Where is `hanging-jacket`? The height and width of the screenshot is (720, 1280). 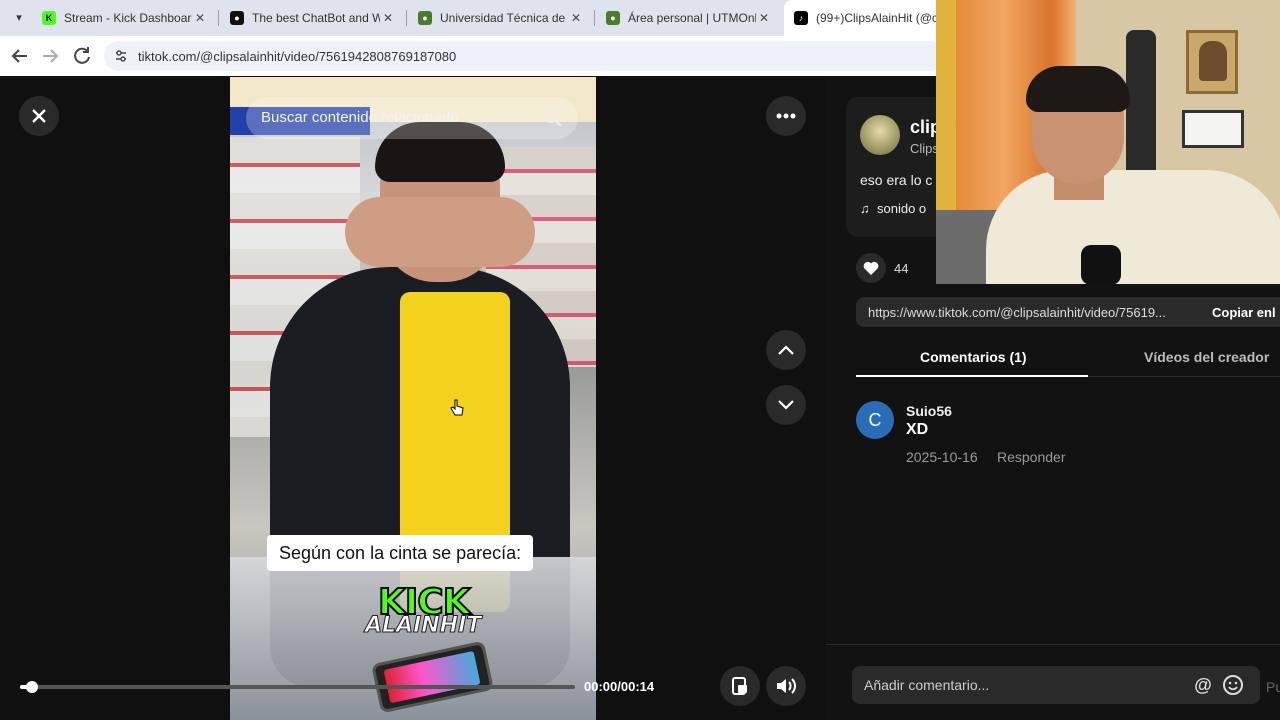
hanging-jacket is located at coordinates (1141, 110).